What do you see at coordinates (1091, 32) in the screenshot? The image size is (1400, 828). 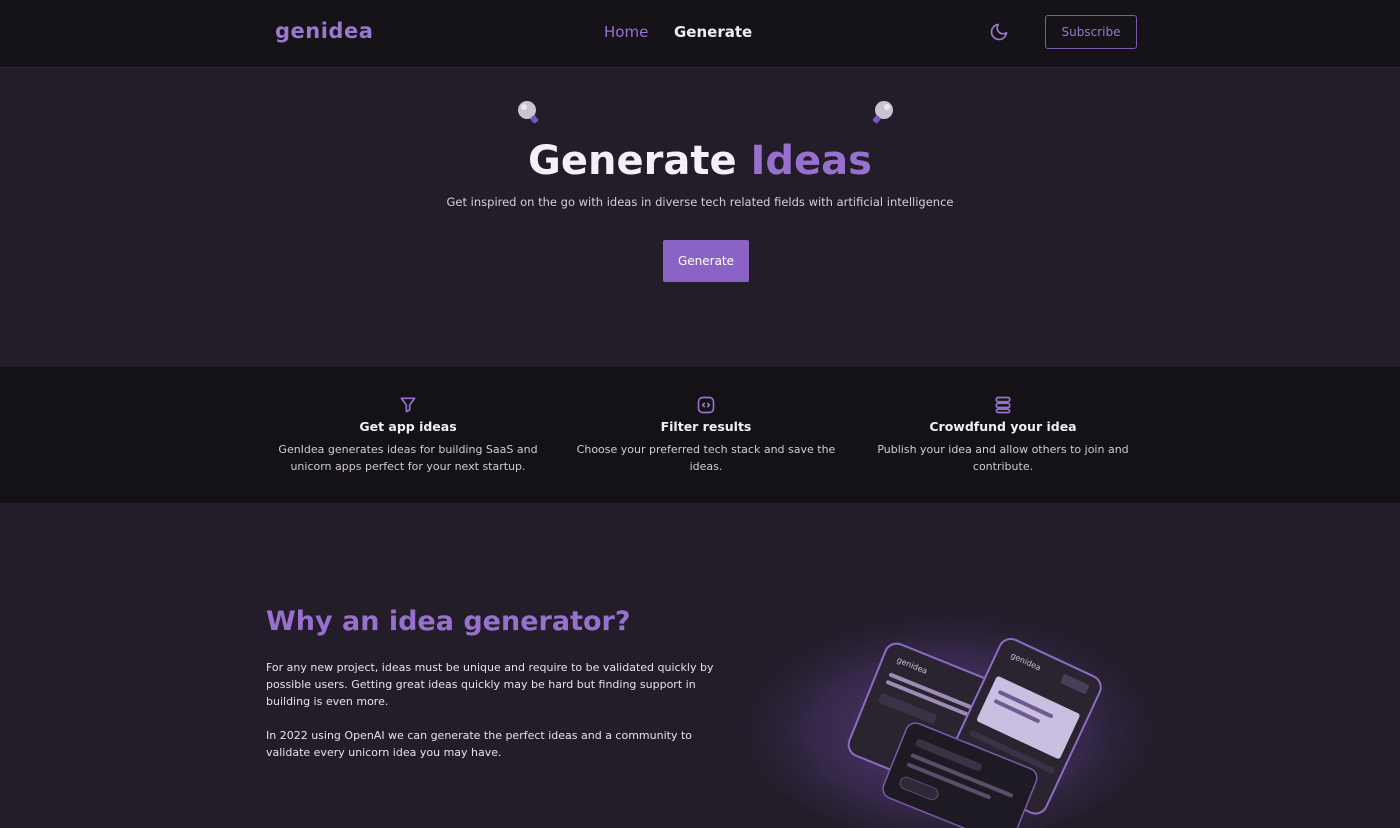 I see `subscribe-button: Subscribe` at bounding box center [1091, 32].